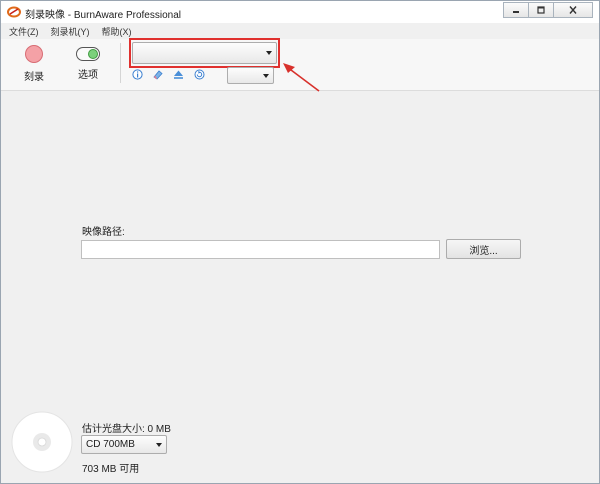 This screenshot has width=600, height=484. Describe the element at coordinates (120, 63) in the screenshot. I see `toolbar-separator` at that location.